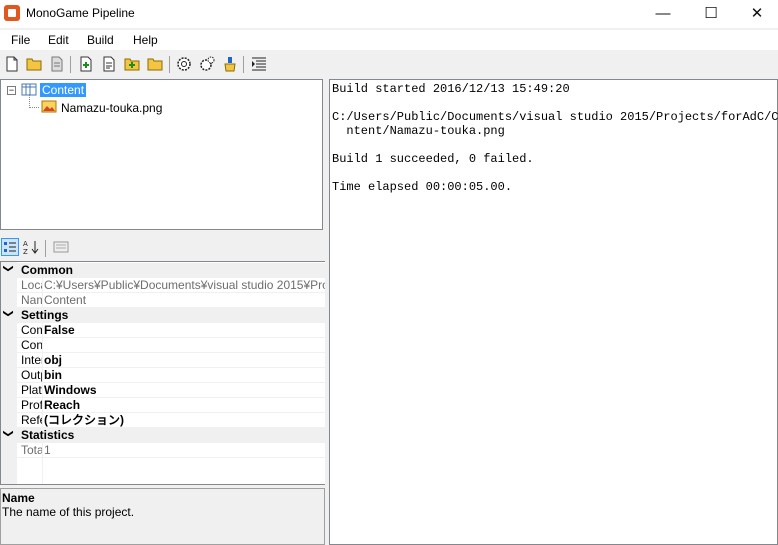 Image resolution: width=778 pixels, height=545 pixels. I want to click on toolbar, so click(389, 65).